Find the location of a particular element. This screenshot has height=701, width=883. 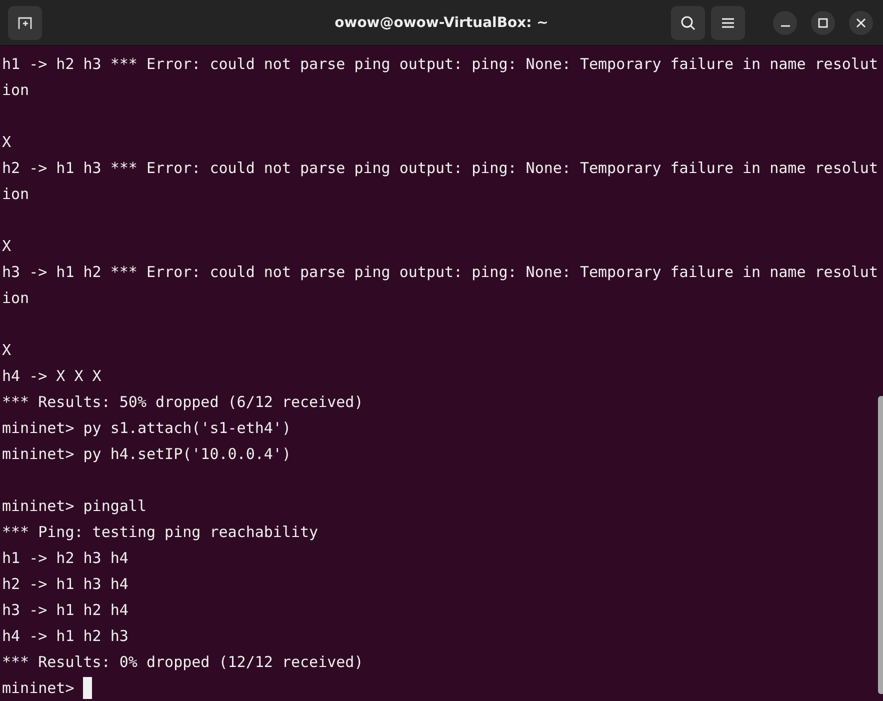

menu-icon is located at coordinates (728, 22).